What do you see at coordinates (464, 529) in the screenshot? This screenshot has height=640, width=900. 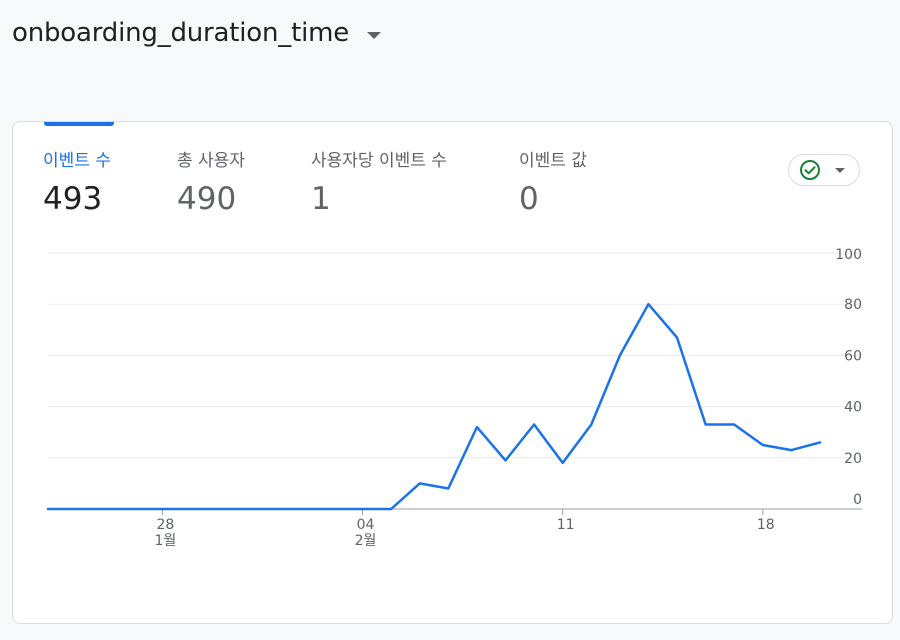 I see `x-axis-ticks: 281월 042월 11 18` at bounding box center [464, 529].